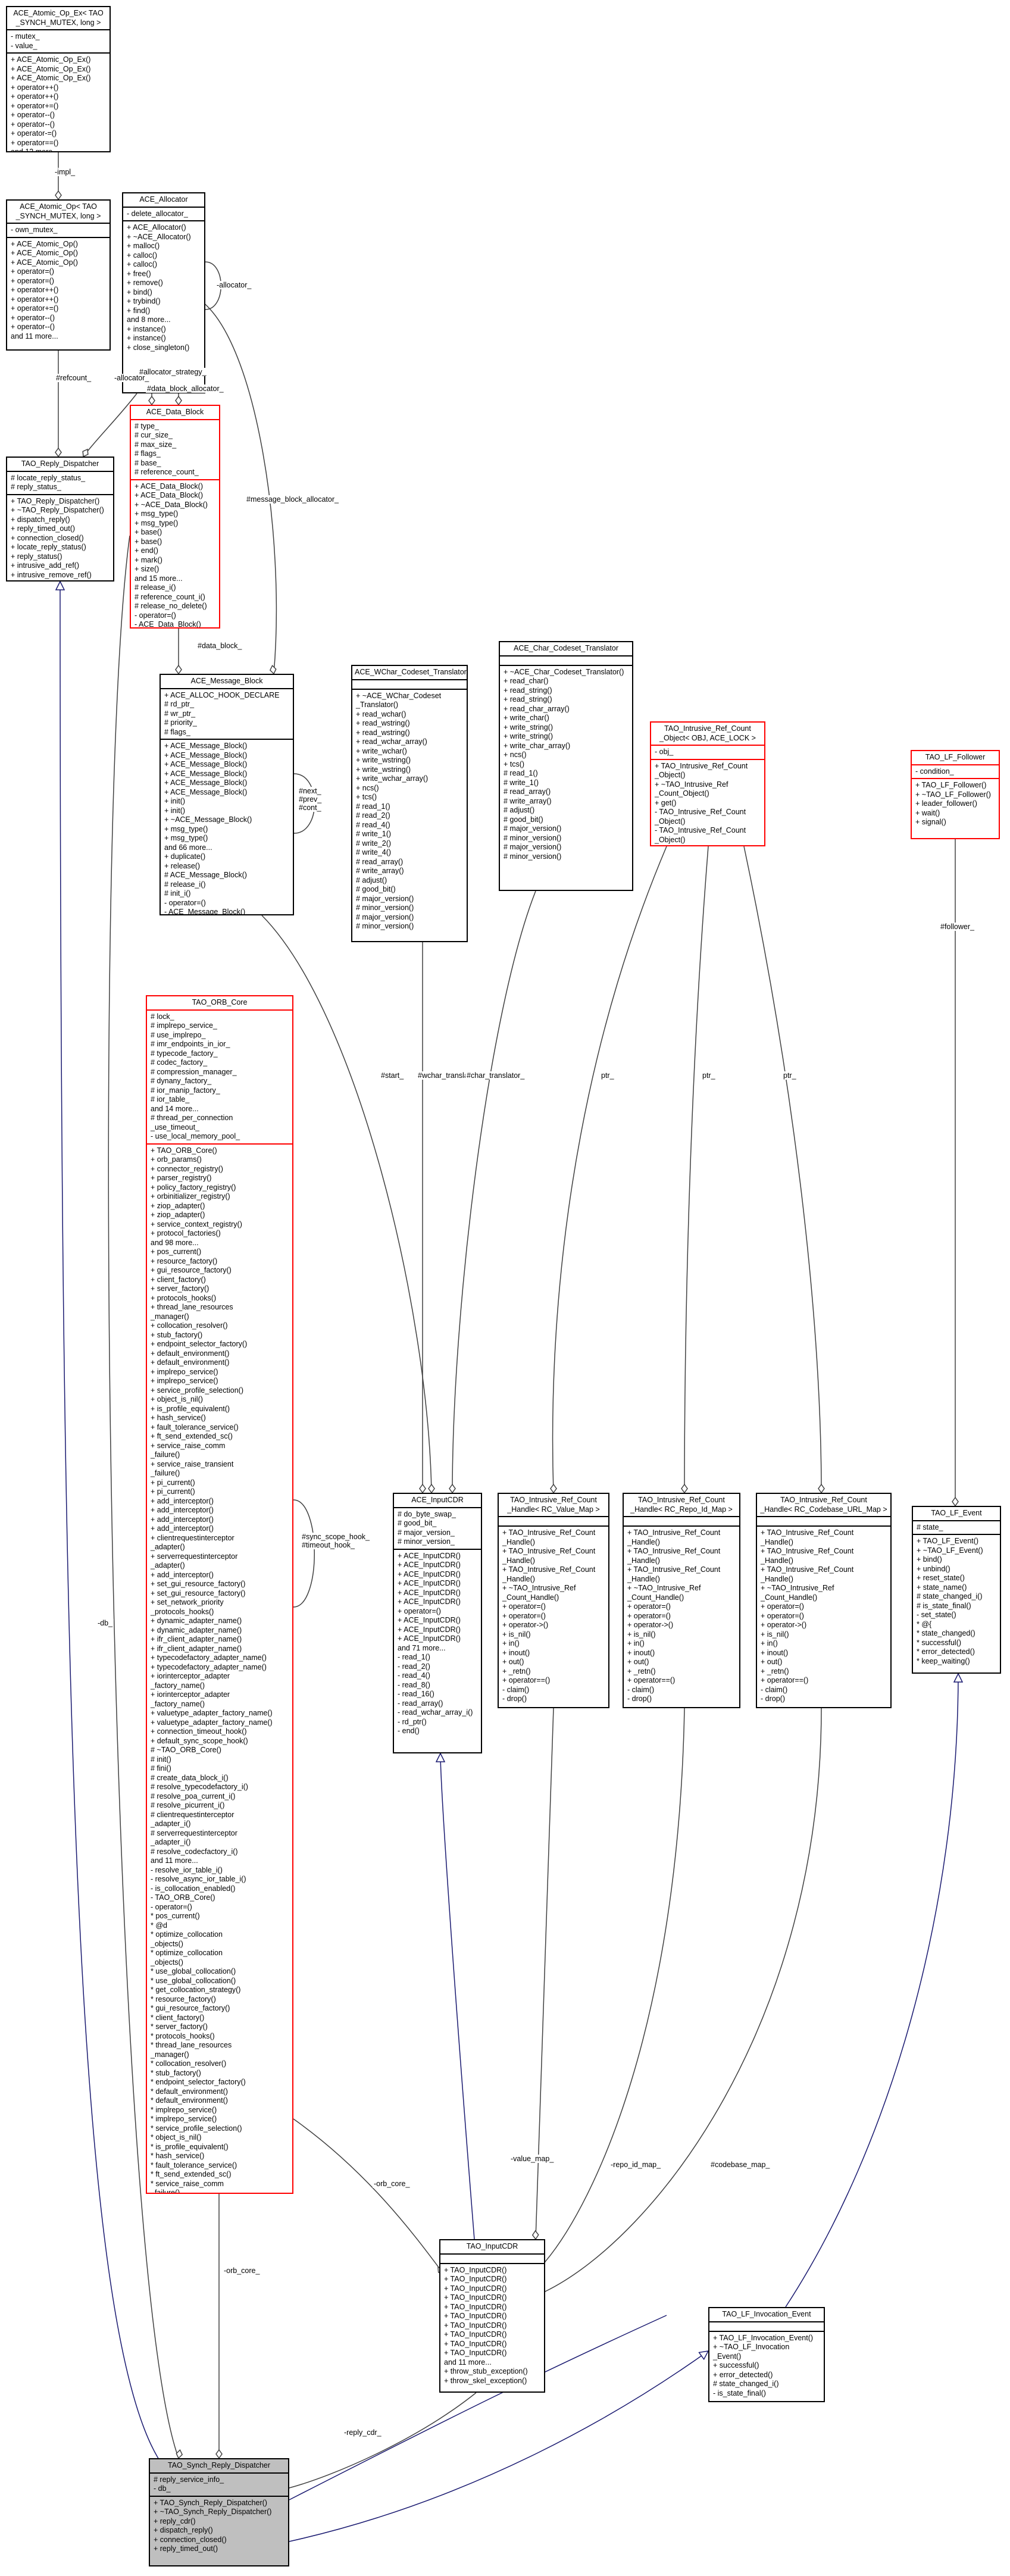 The width and height of the screenshot is (1010, 2576). I want to click on class-operations-line: + operator==(), so click(651, 1680).